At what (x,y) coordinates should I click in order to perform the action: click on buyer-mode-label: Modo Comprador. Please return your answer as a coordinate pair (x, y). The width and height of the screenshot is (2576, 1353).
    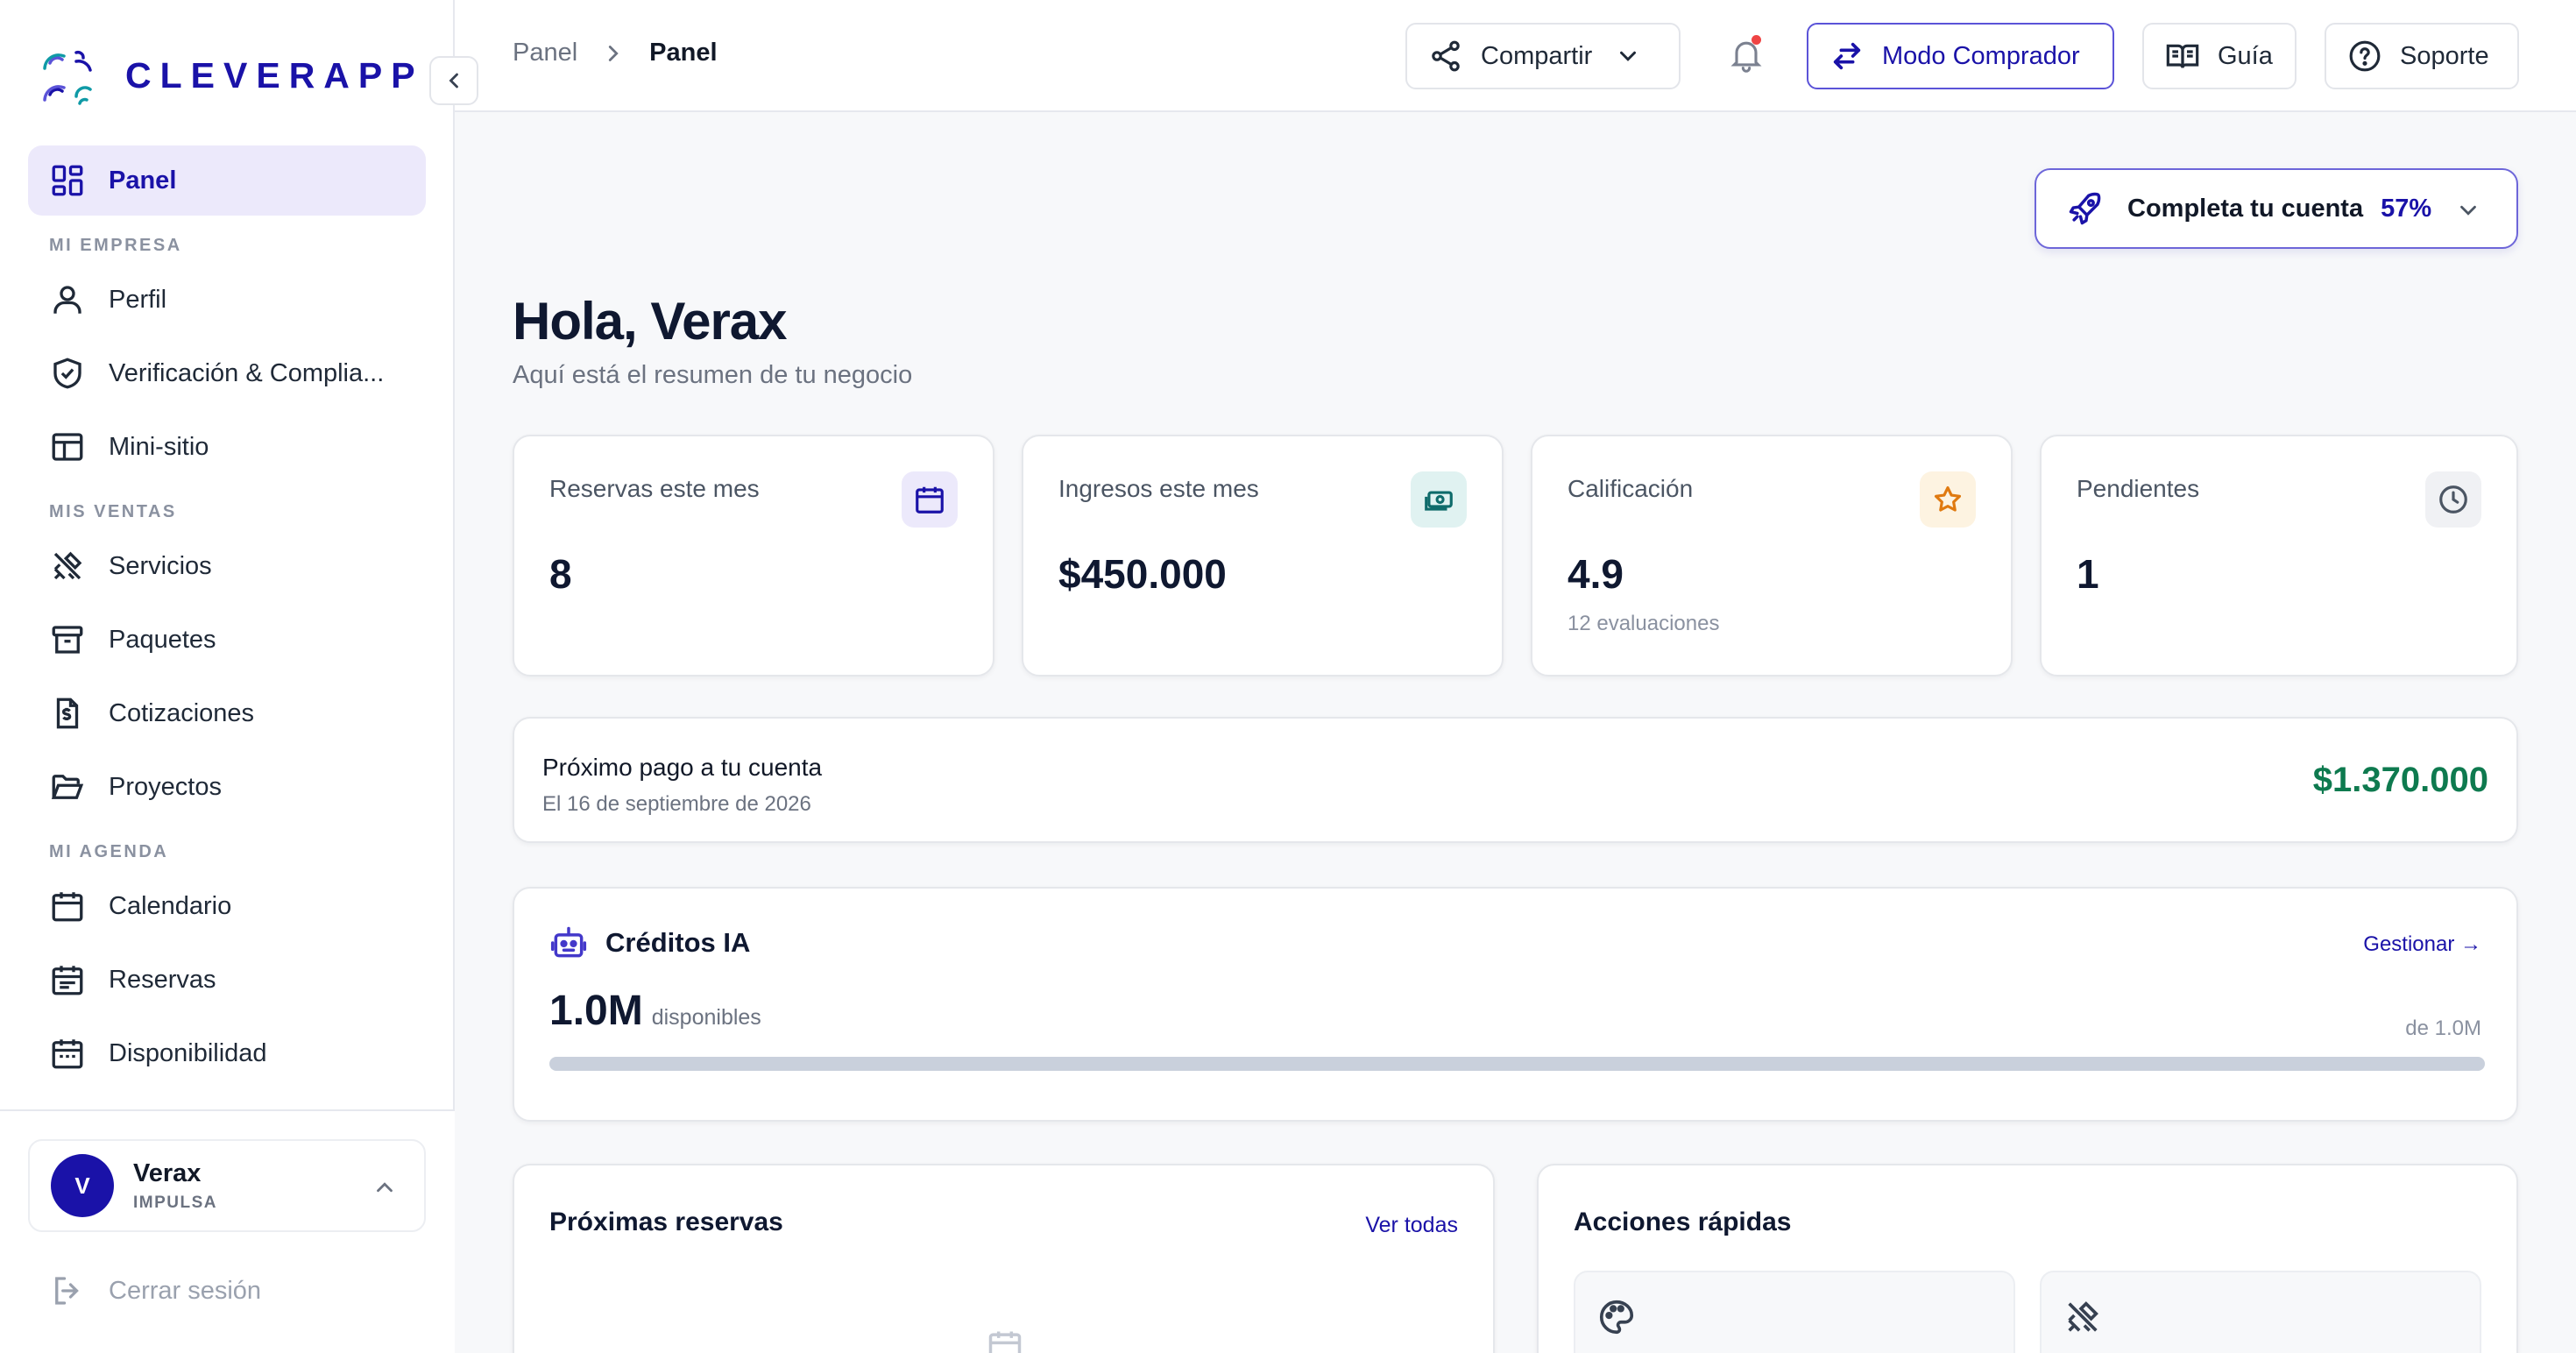
    Looking at the image, I should click on (1981, 55).